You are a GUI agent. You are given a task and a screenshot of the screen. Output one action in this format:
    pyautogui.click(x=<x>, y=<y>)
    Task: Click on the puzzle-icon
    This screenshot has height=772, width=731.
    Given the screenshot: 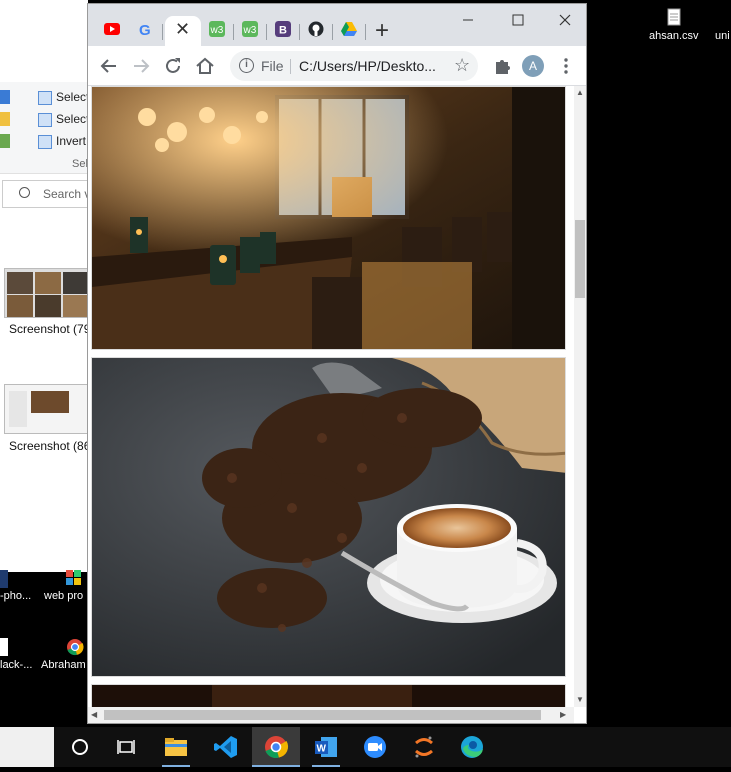 What is the action you would take?
    pyautogui.click(x=503, y=67)
    